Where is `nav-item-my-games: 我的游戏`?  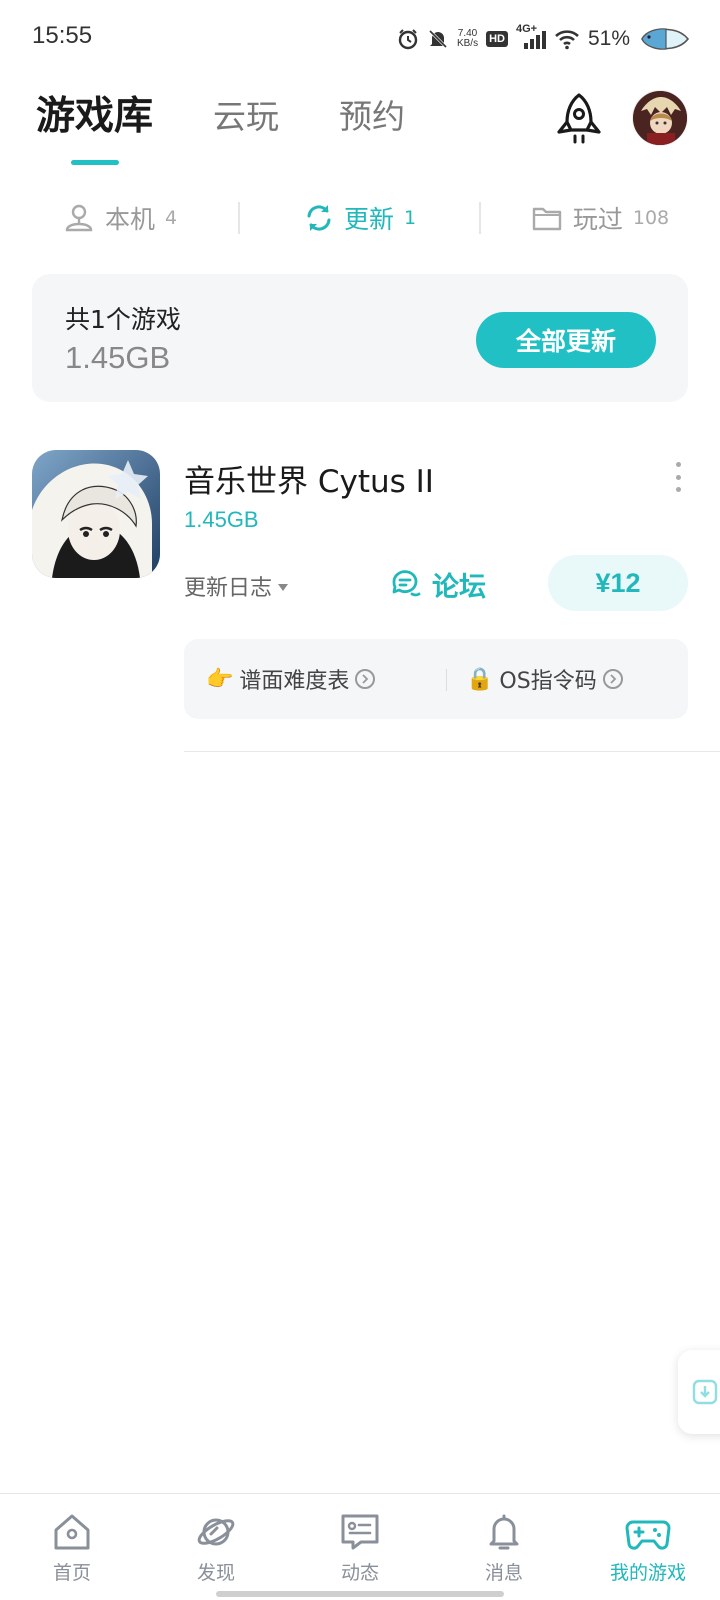 nav-item-my-games: 我的游戏 is located at coordinates (648, 1547).